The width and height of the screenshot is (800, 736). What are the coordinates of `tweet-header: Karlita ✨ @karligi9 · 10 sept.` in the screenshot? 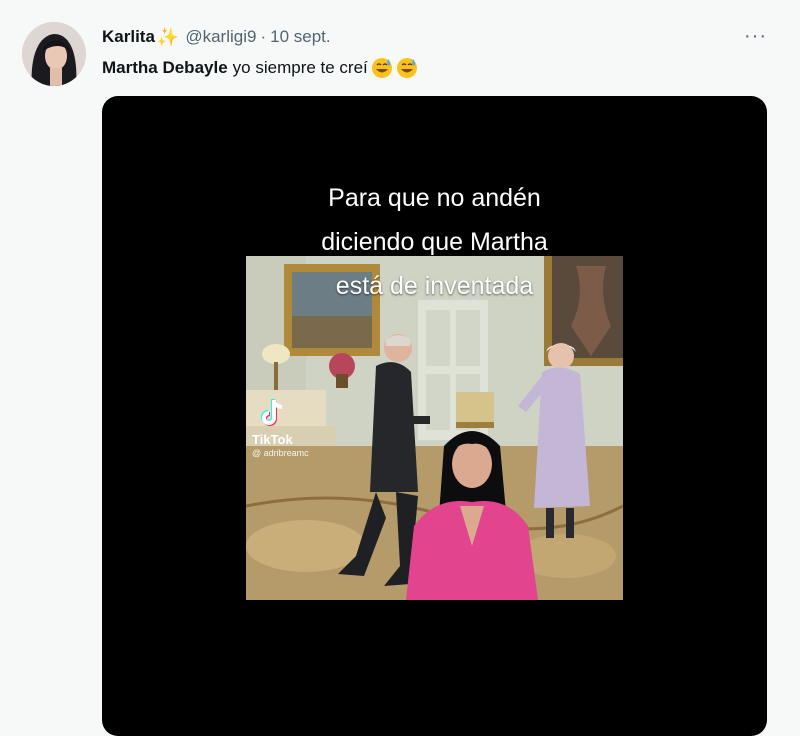 It's located at (216, 37).